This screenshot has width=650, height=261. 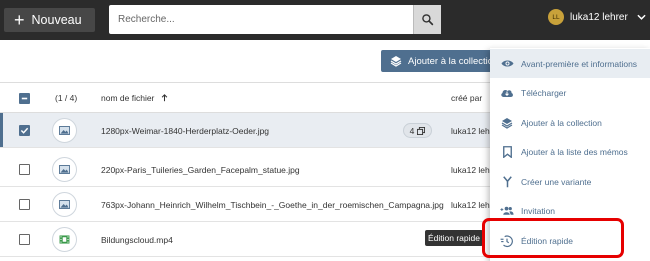 What do you see at coordinates (553, 238) in the screenshot?
I see `highlight-box` at bounding box center [553, 238].